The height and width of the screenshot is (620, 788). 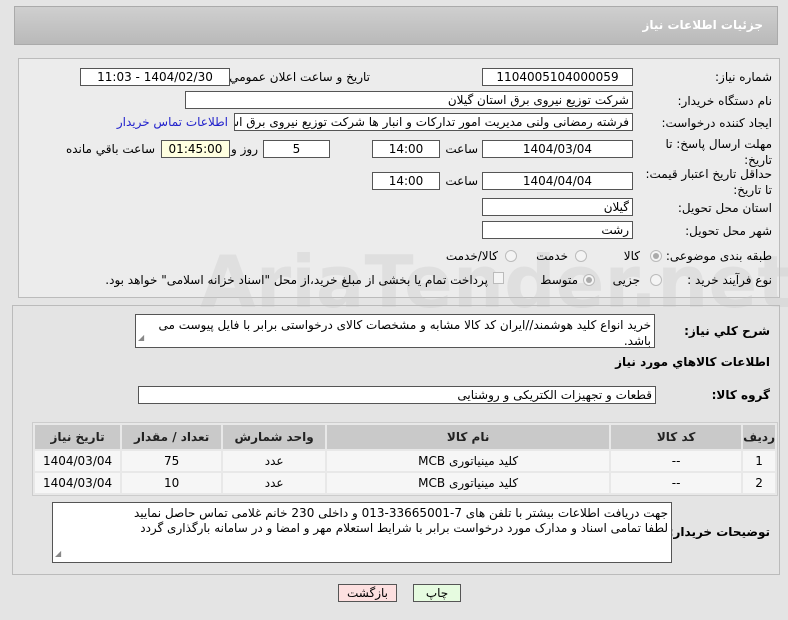 I want to click on goods-heading: اطلاعات کالاهاي مورد نیاز, so click(x=692, y=362).